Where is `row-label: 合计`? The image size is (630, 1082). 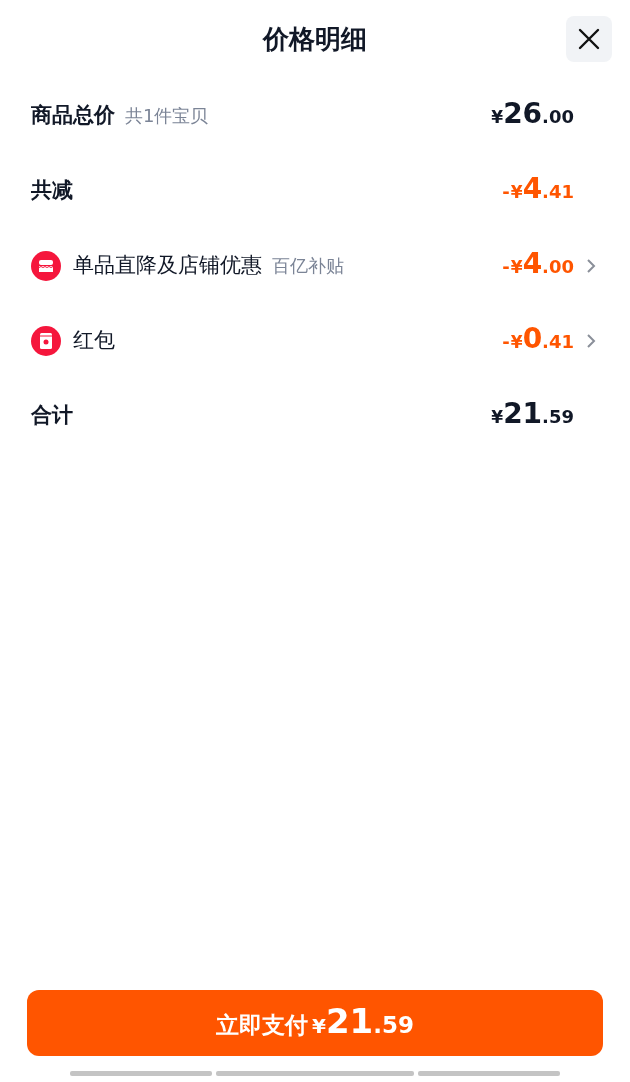 row-label: 合计 is located at coordinates (52, 415).